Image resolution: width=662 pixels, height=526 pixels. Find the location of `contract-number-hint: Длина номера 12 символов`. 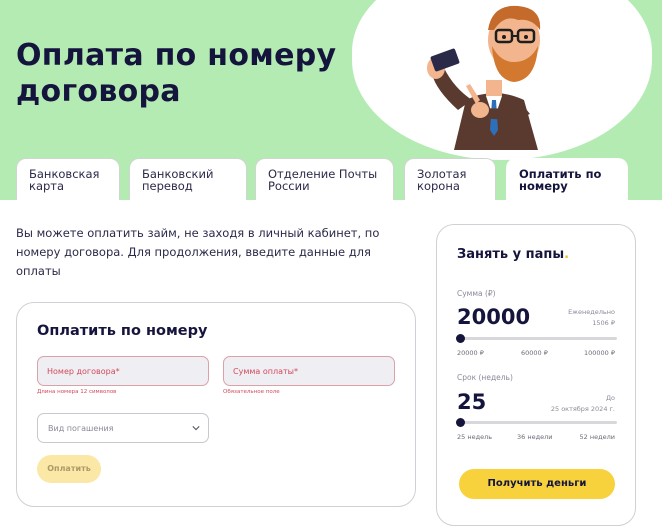

contract-number-hint: Длина номера 12 символов is located at coordinates (77, 392).